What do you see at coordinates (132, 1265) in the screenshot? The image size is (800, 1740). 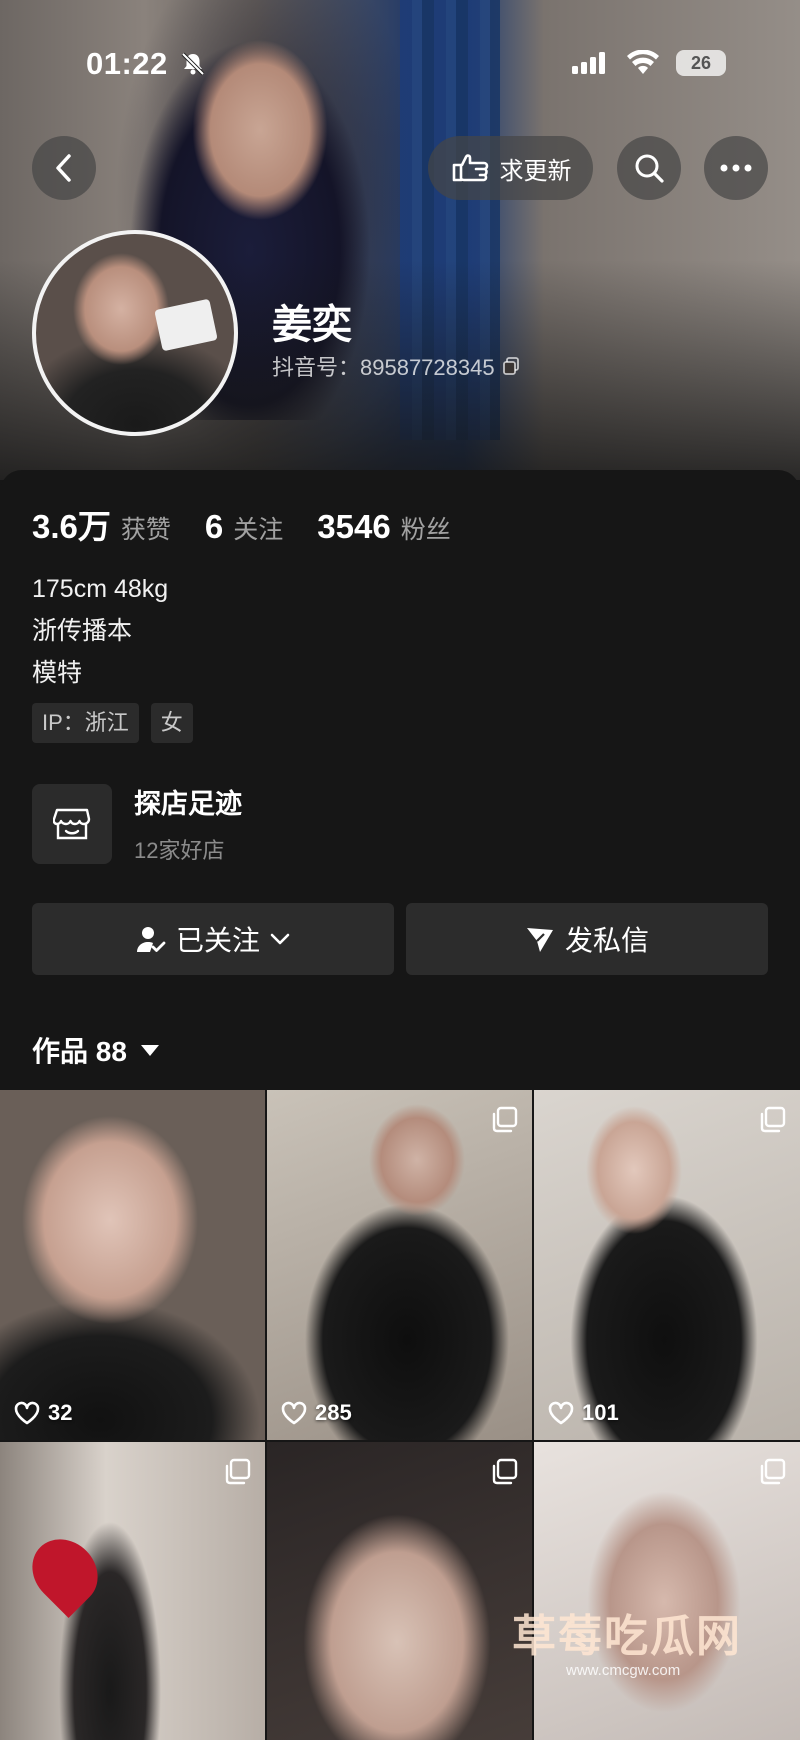 I see `video-tile: 32` at bounding box center [132, 1265].